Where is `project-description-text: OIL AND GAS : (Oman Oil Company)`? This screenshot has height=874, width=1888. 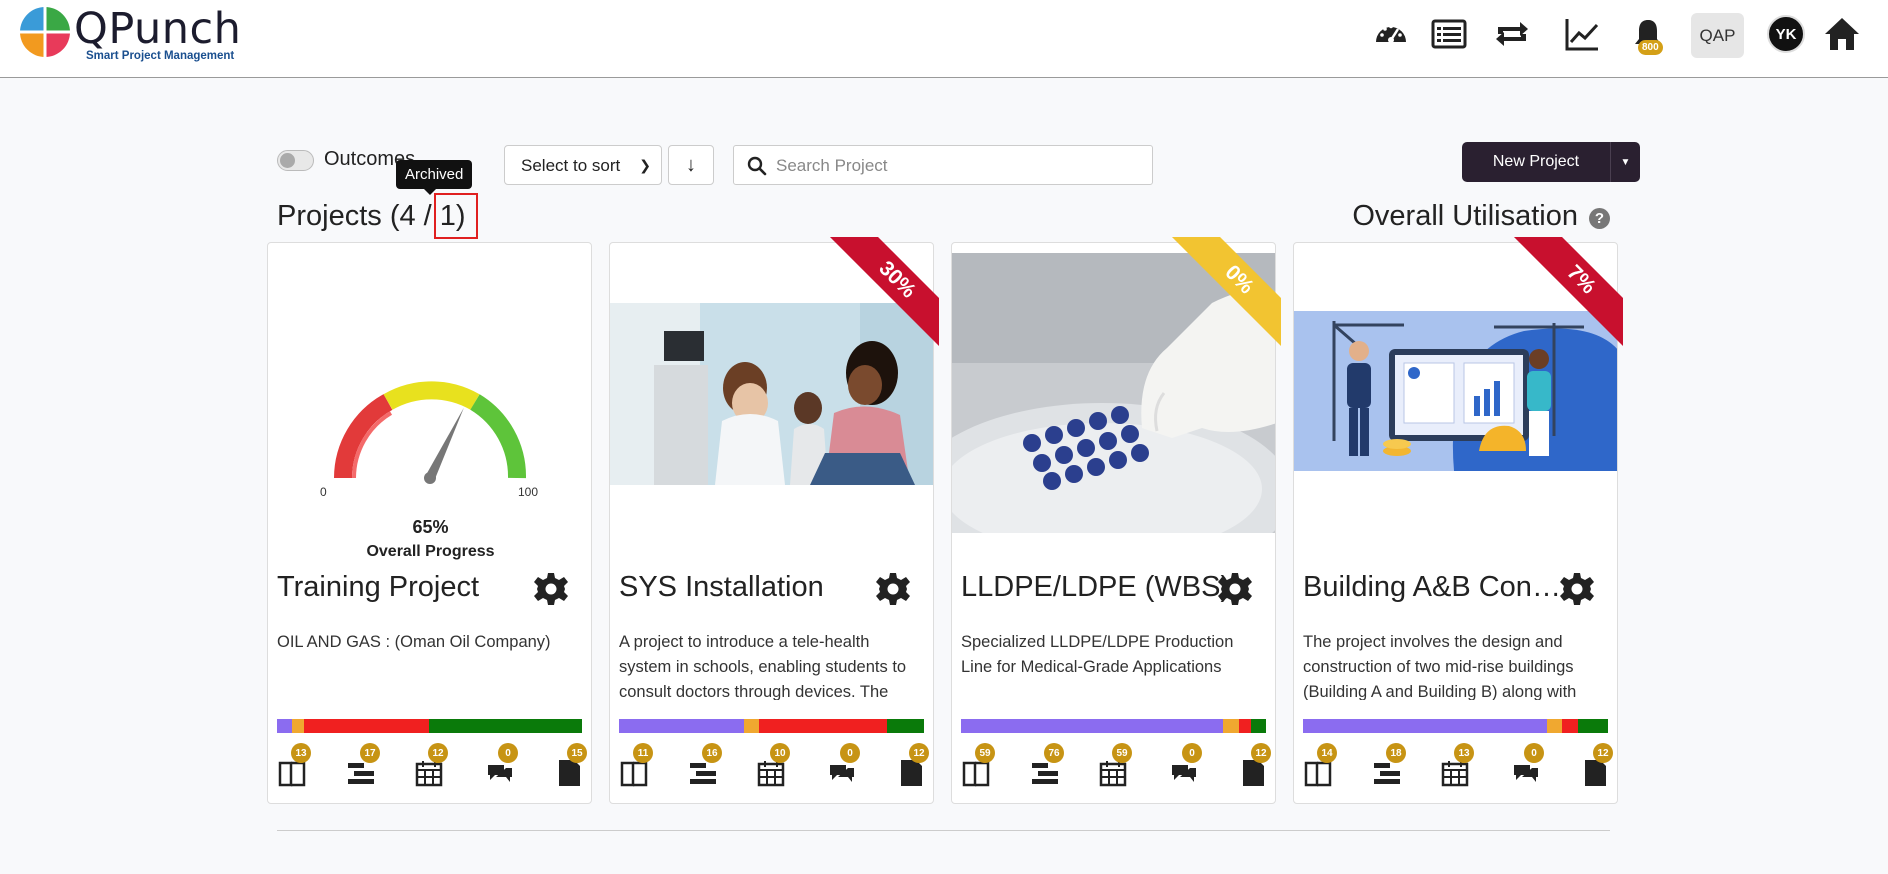 project-description-text: OIL AND GAS : (Oman Oil Company) is located at coordinates (414, 642).